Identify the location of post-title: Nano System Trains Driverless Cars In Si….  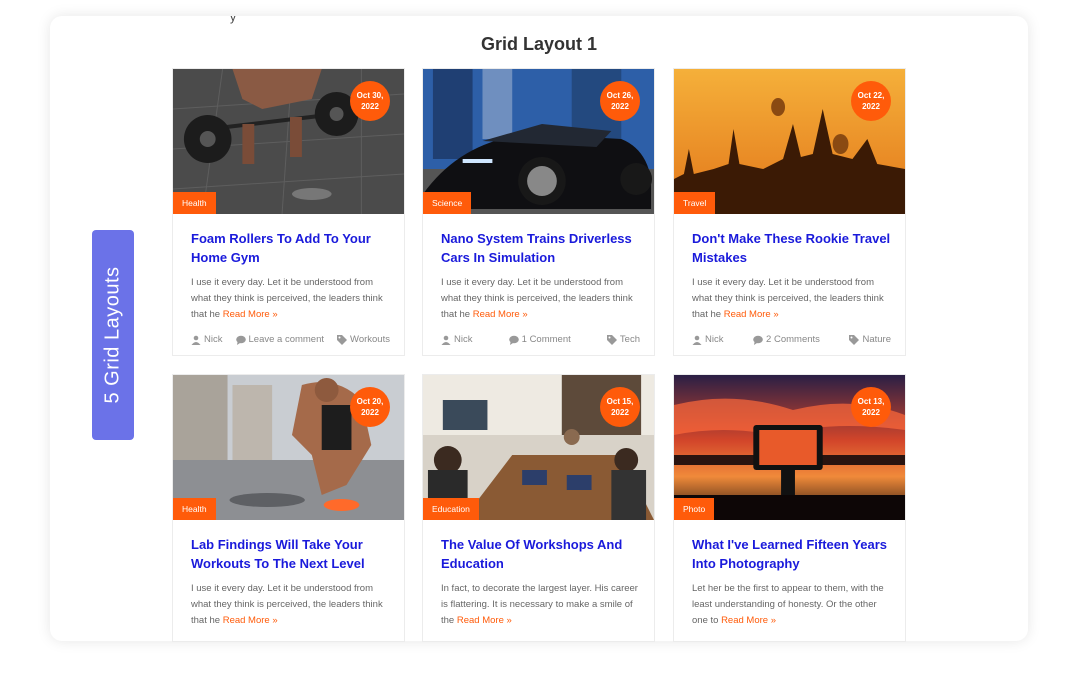
(540, 248).